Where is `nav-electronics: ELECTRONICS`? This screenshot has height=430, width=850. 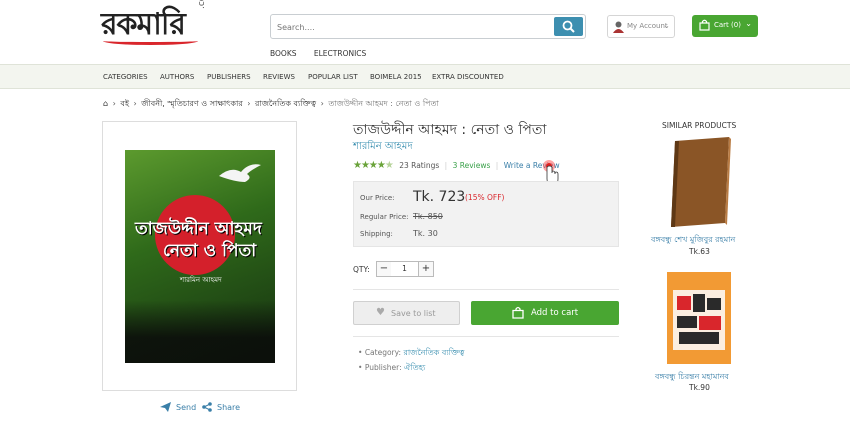
nav-electronics: ELECTRONICS is located at coordinates (340, 53).